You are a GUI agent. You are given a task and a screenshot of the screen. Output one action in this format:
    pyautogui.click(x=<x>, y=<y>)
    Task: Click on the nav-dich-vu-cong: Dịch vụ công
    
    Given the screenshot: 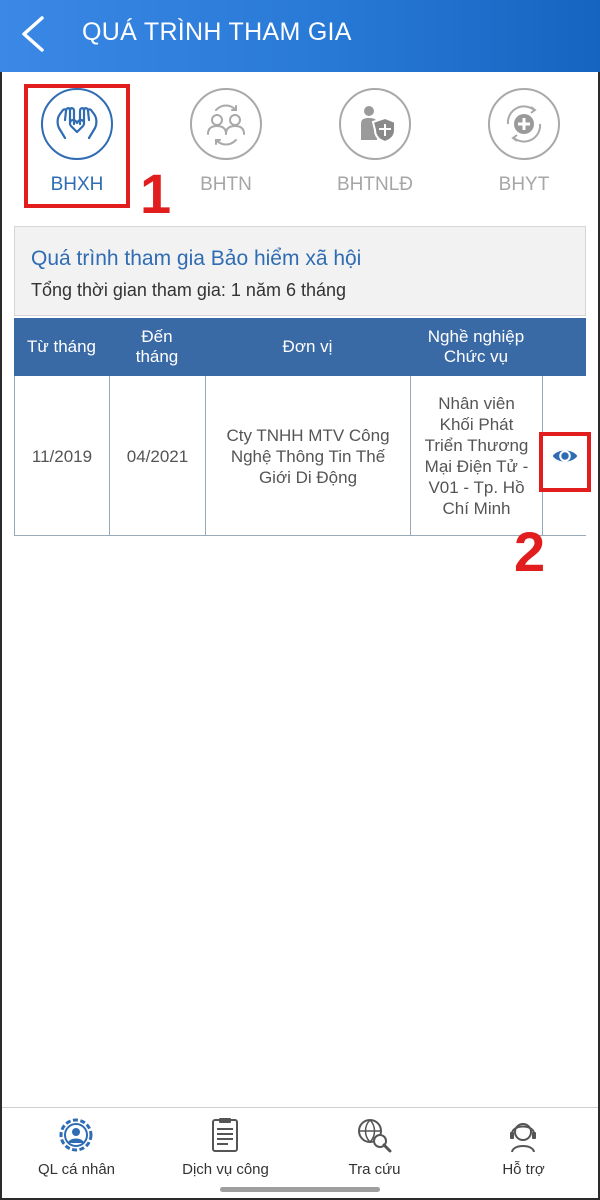 What is the action you would take?
    pyautogui.click(x=225, y=1148)
    